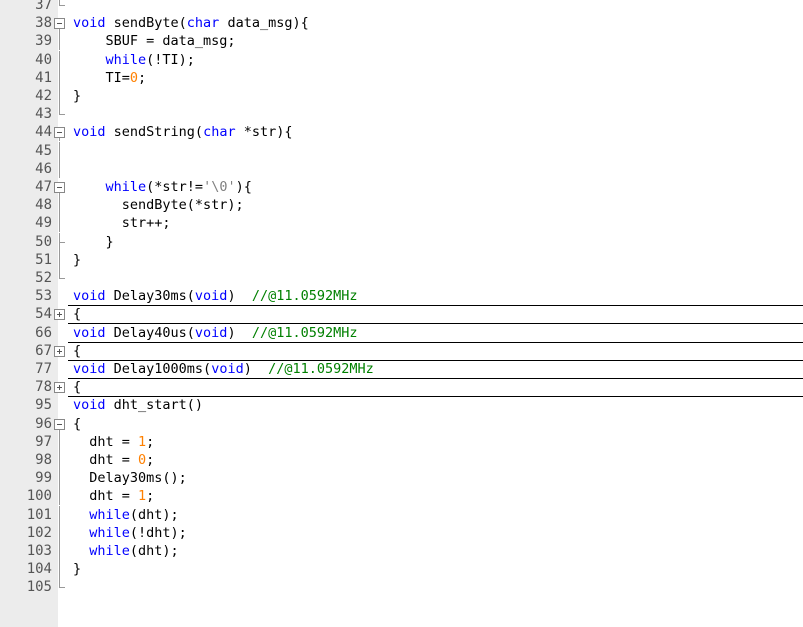 This screenshot has width=803, height=627. Describe the element at coordinates (43, 205) in the screenshot. I see `line-number: 48` at that location.